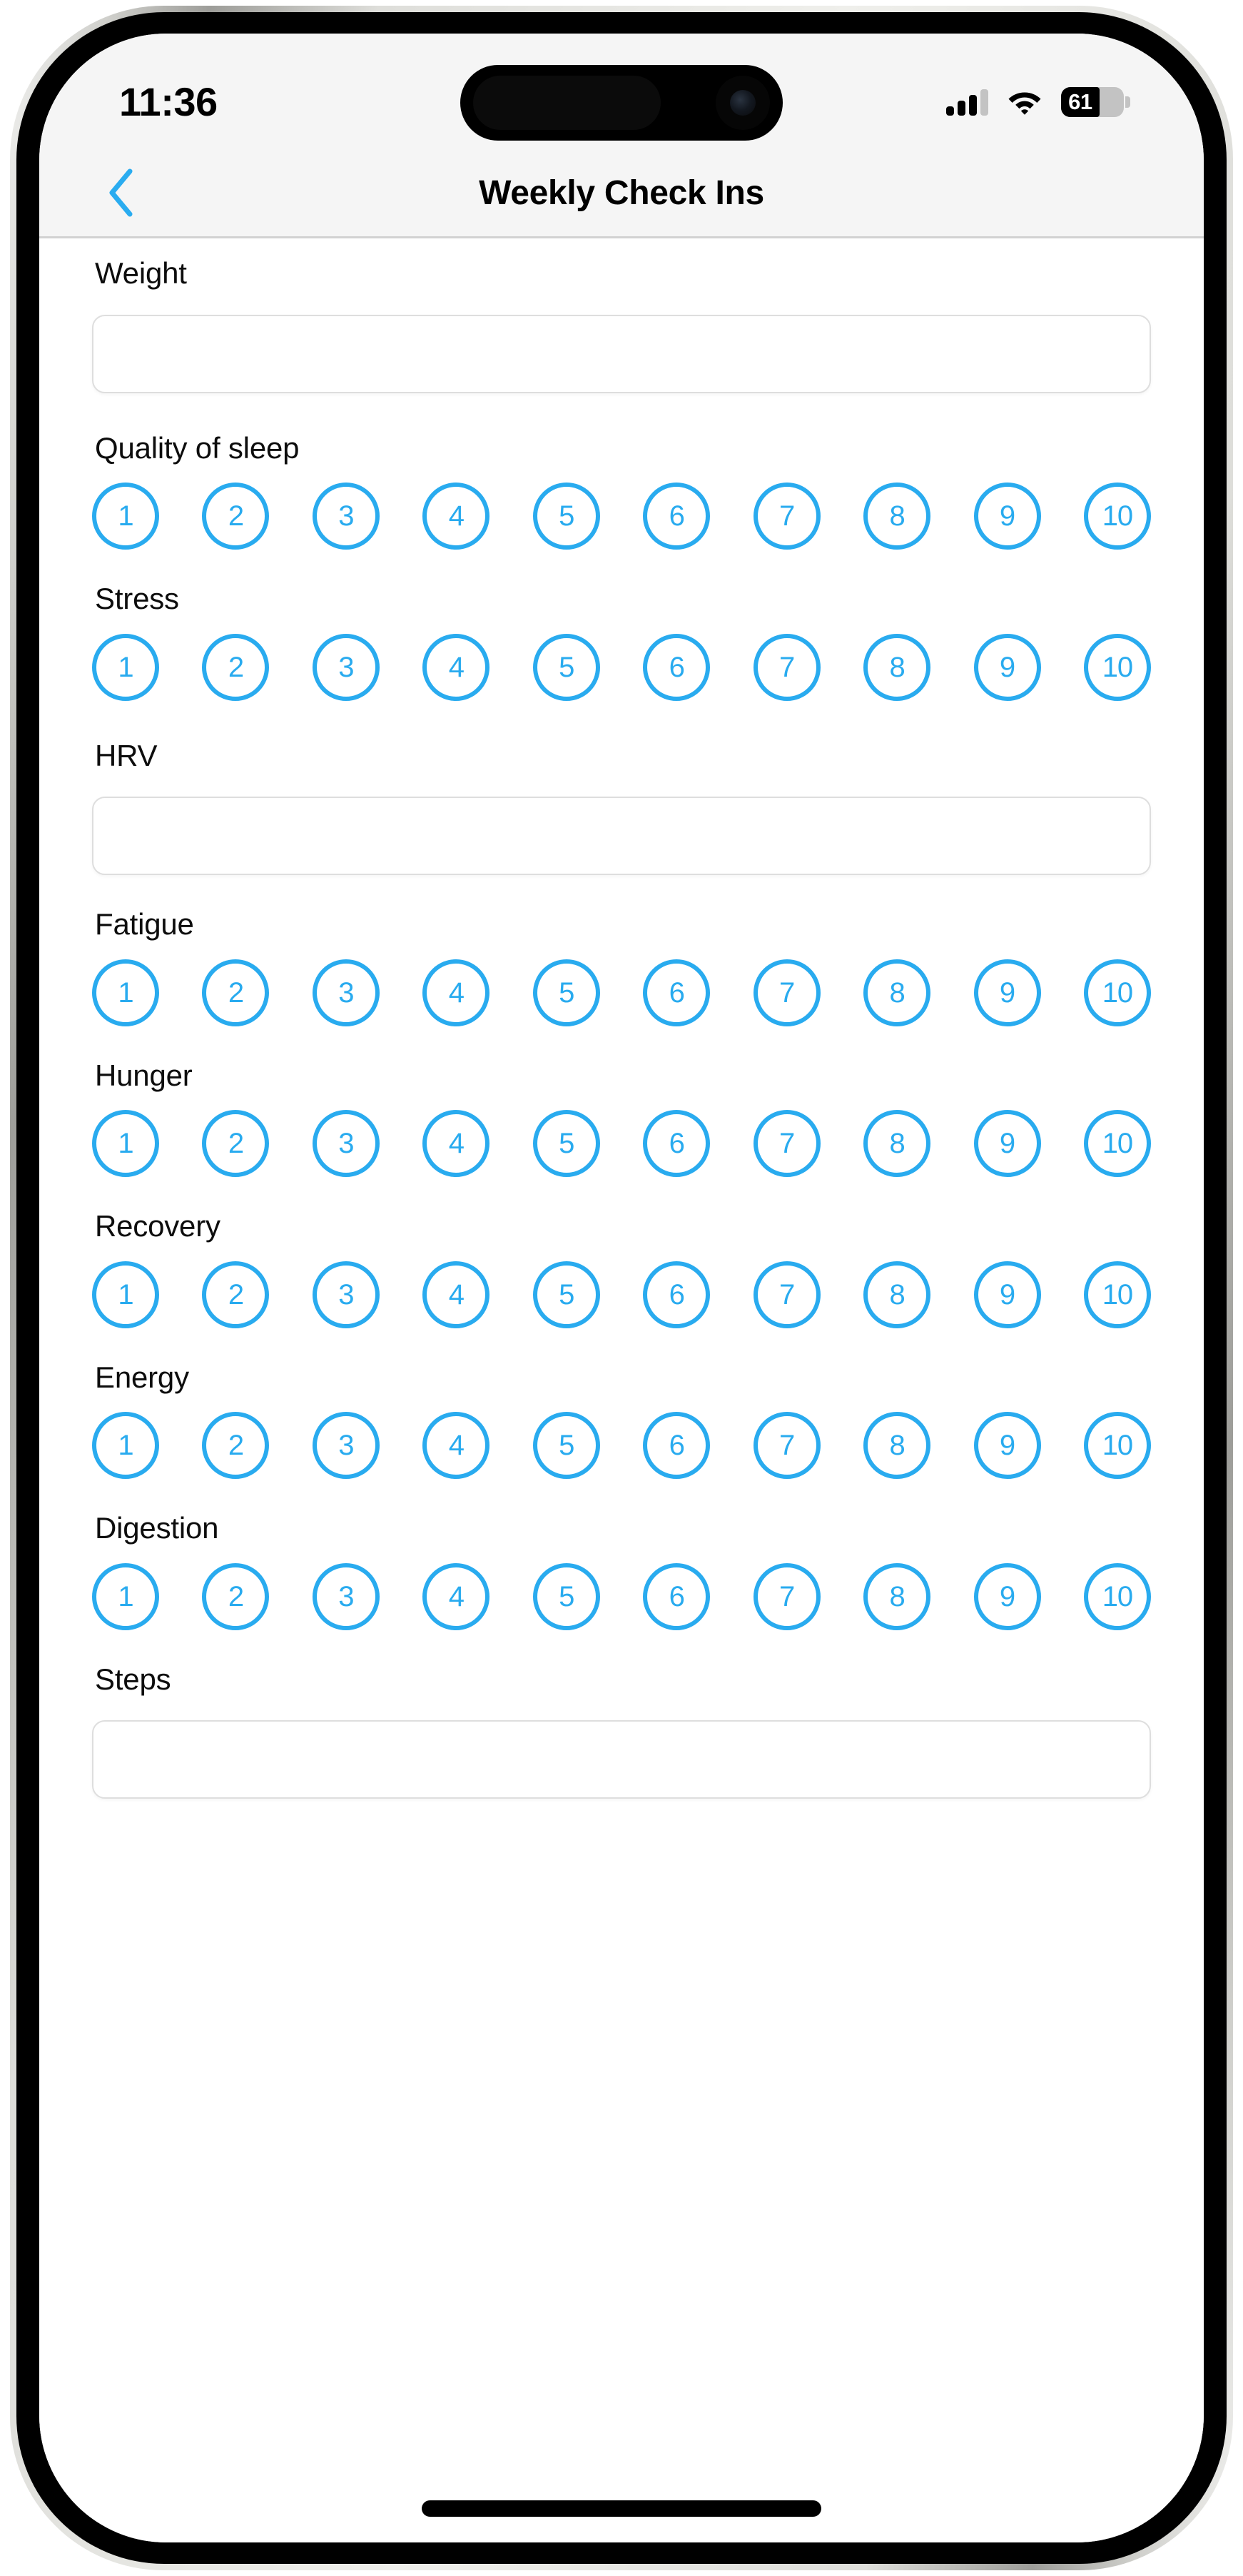 The width and height of the screenshot is (1243, 2576). What do you see at coordinates (677, 1446) in the screenshot?
I see `rating-option-energy-6: 6` at bounding box center [677, 1446].